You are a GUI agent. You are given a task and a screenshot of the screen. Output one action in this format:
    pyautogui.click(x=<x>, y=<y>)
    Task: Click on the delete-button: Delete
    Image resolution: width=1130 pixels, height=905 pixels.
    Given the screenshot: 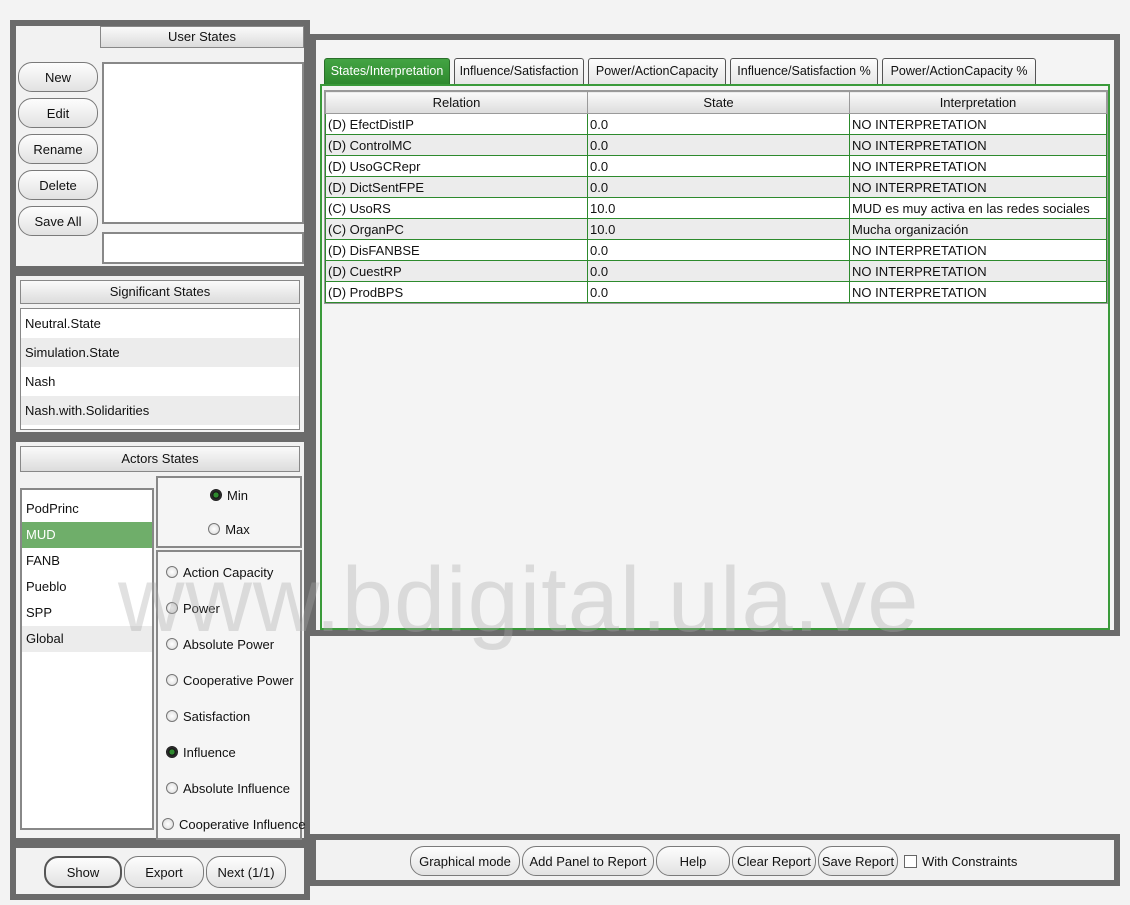 What is the action you would take?
    pyautogui.click(x=58, y=185)
    